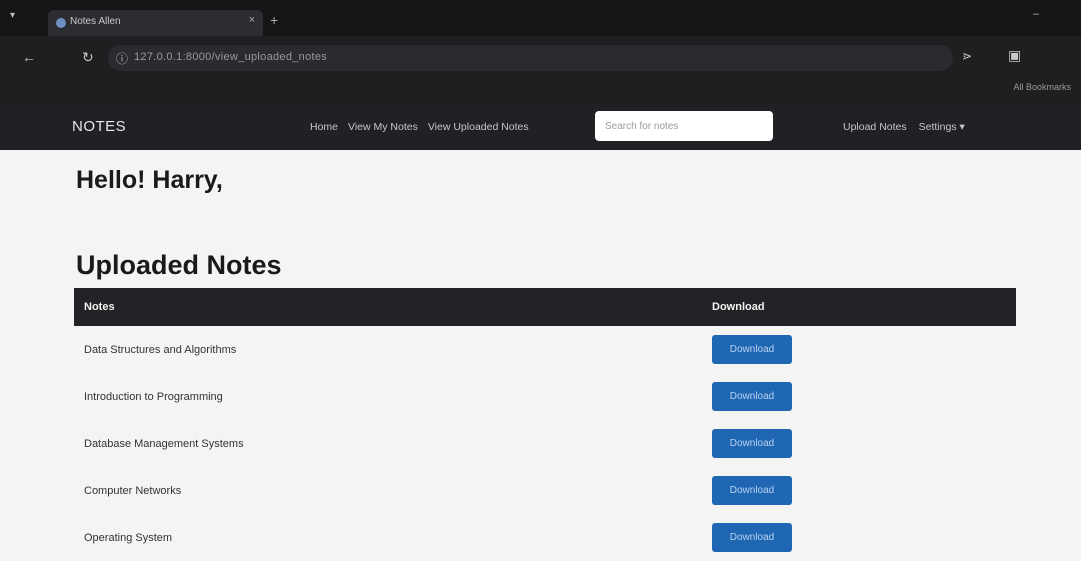  Describe the element at coordinates (99, 126) in the screenshot. I see `brand-logo: NOTES` at that location.